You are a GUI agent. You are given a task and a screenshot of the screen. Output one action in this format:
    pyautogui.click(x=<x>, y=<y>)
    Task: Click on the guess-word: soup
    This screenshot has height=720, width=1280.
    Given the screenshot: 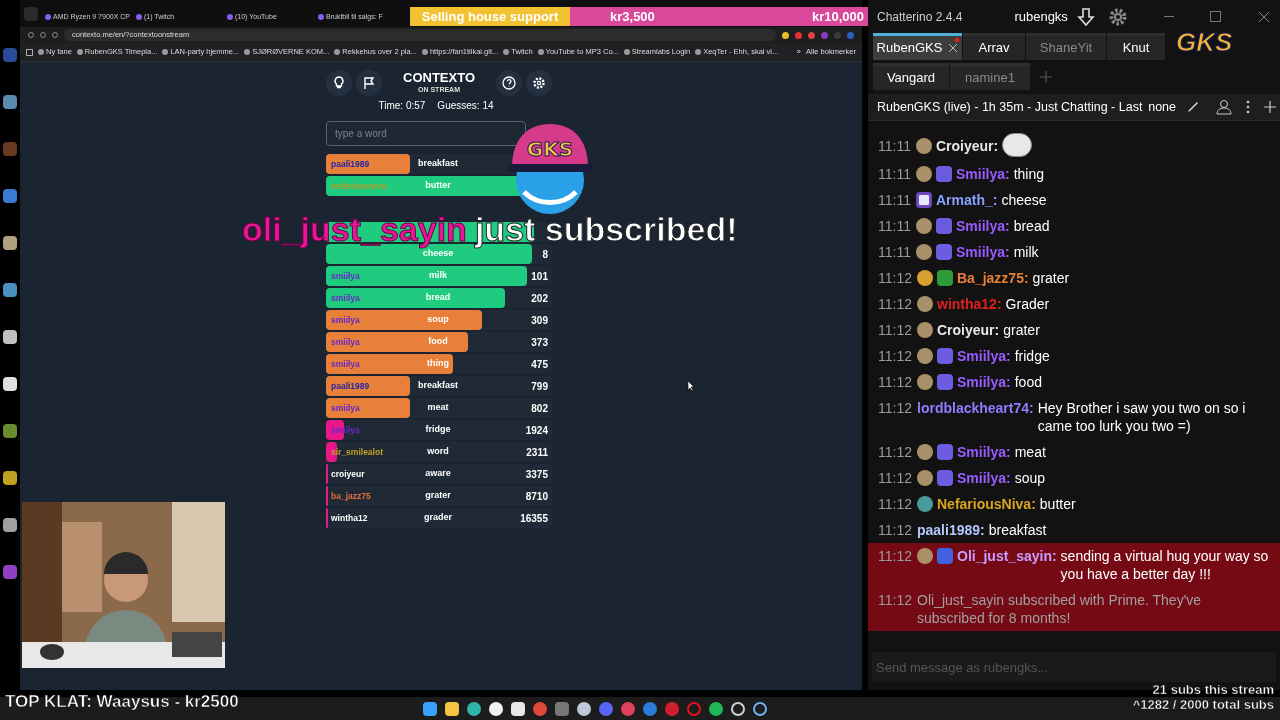 What is the action you would take?
    pyautogui.click(x=438, y=320)
    